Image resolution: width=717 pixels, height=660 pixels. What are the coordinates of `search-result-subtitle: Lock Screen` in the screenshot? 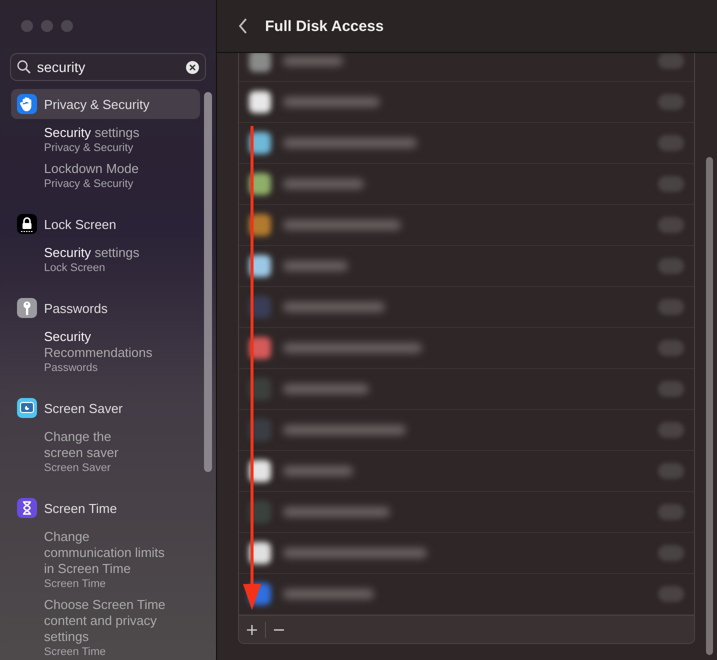 It's located at (75, 268).